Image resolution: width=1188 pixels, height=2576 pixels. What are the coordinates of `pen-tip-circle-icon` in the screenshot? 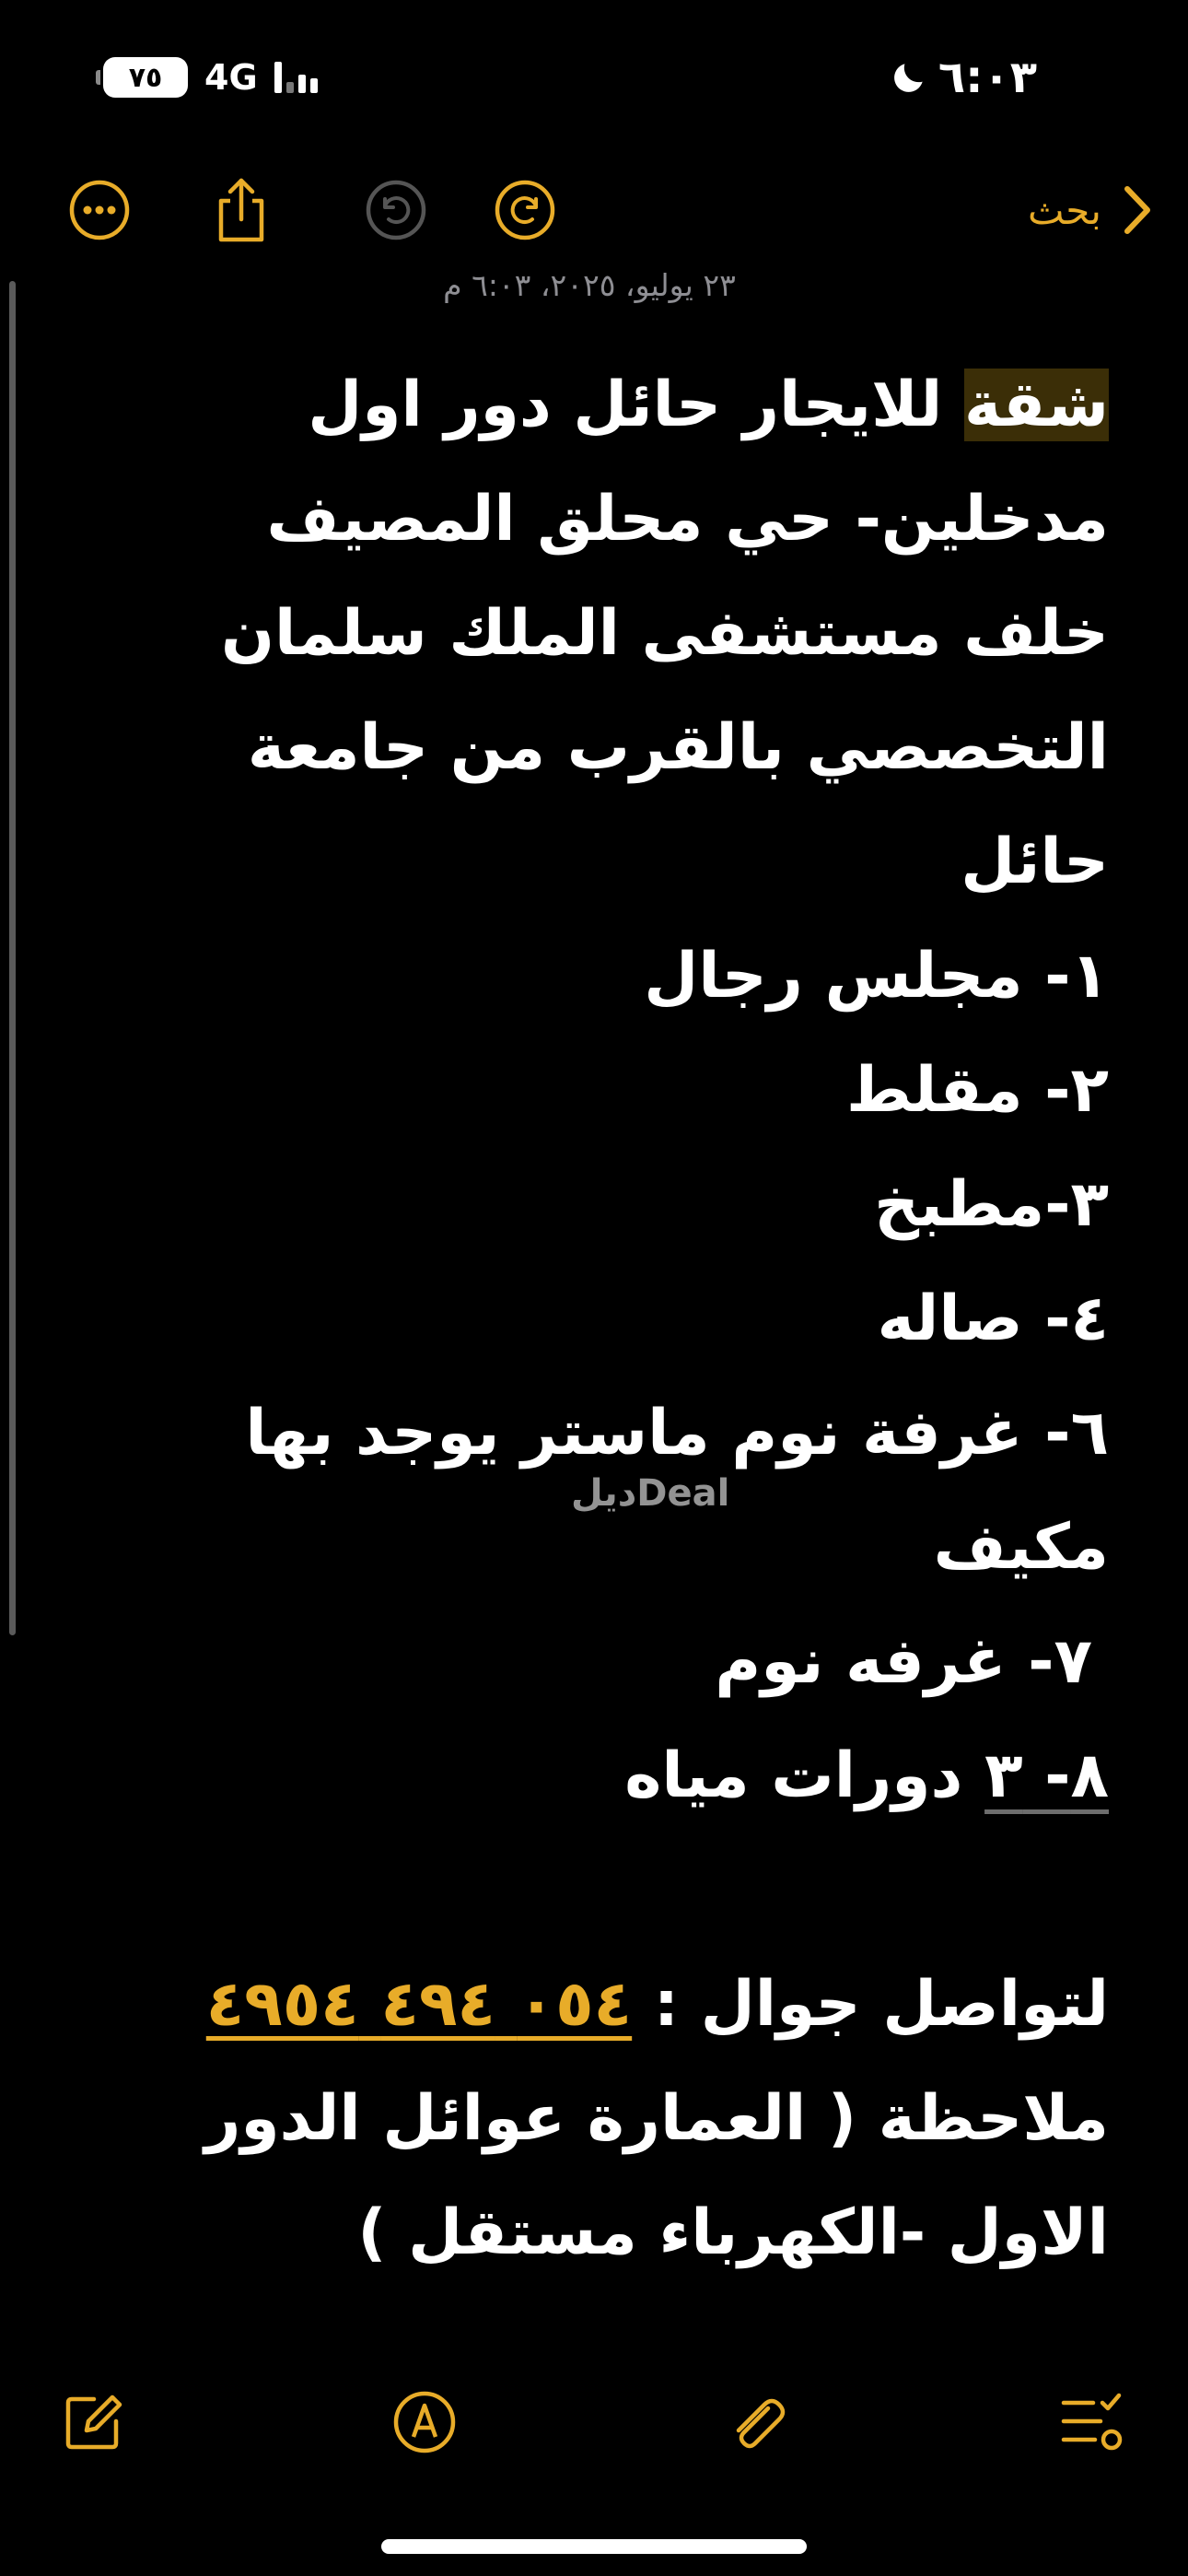 It's located at (424, 2422).